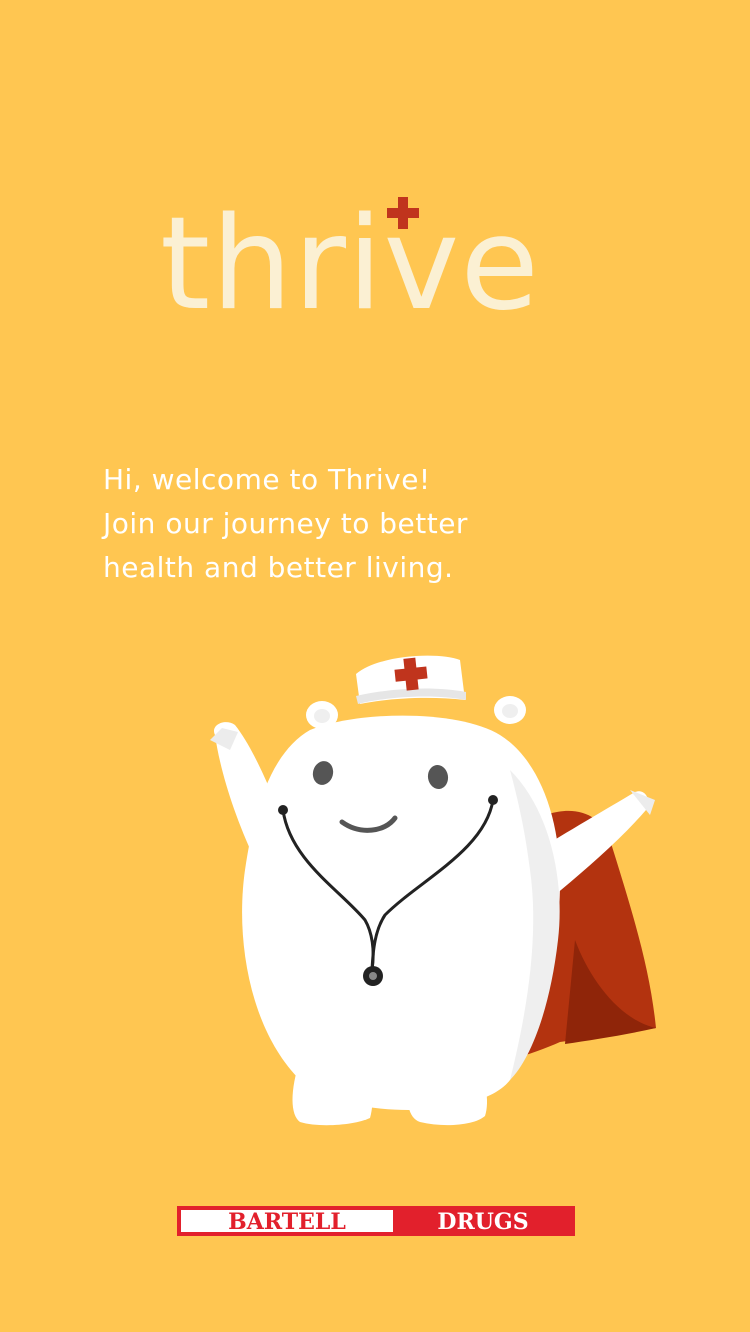 The height and width of the screenshot is (1332, 750). Describe the element at coordinates (376, 1221) in the screenshot. I see `bartell-drugs-logo: BARTELL DRUGS` at that location.